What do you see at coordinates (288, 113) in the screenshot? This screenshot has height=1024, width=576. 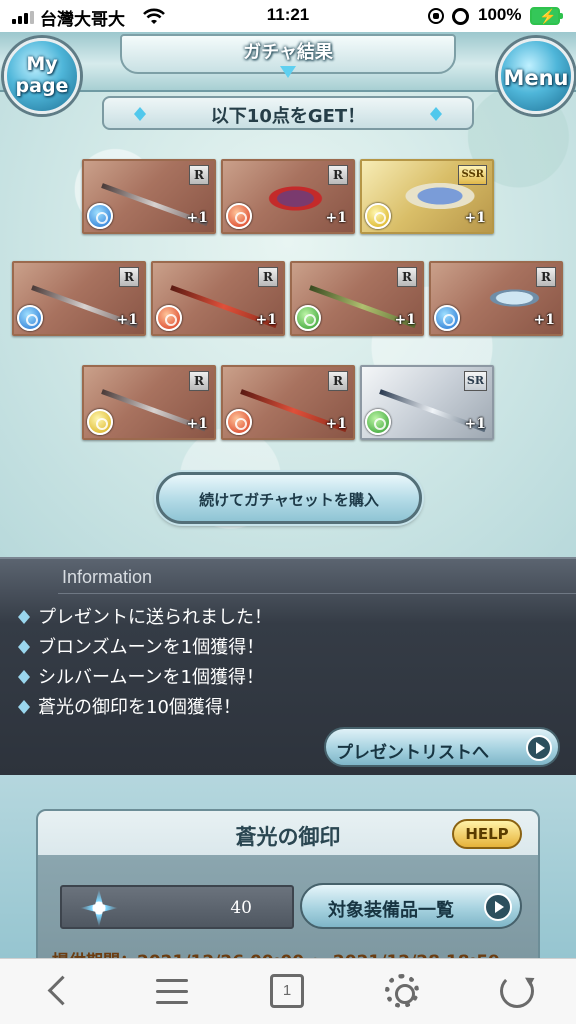 I see `get-banner: 以下10点をGET！` at bounding box center [288, 113].